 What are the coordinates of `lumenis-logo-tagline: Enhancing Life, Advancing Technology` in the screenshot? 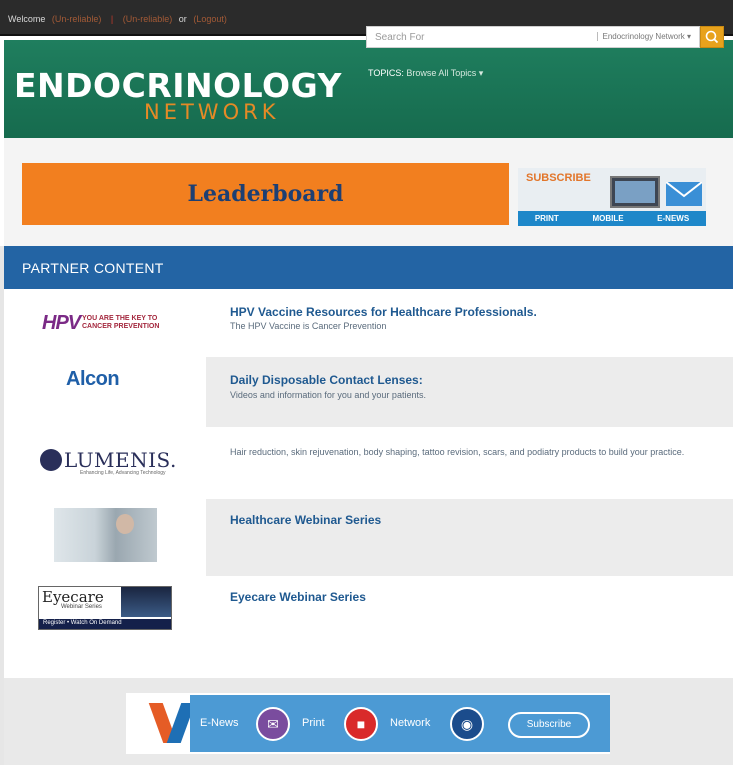 It's located at (123, 473).